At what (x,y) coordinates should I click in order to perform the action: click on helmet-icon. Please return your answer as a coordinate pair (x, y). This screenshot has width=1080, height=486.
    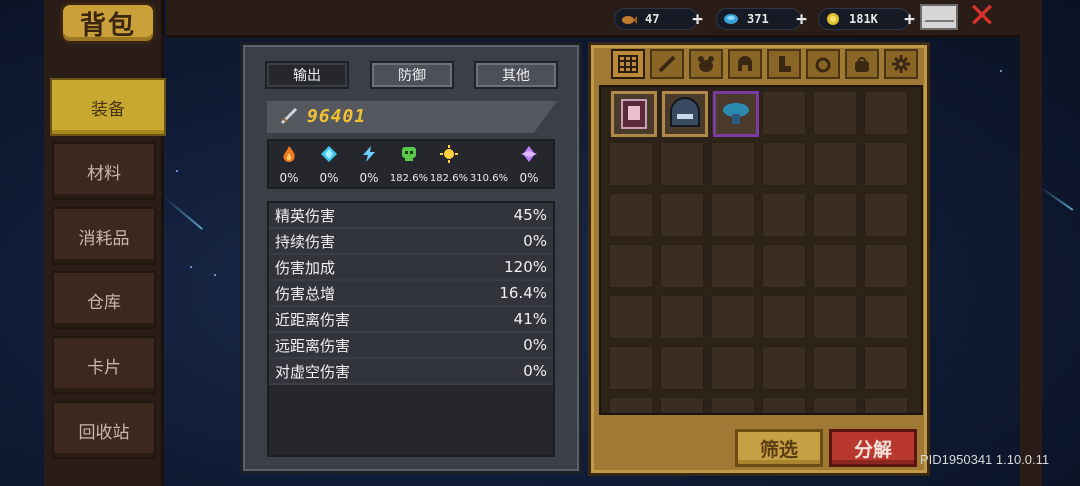
    Looking at the image, I should click on (745, 63).